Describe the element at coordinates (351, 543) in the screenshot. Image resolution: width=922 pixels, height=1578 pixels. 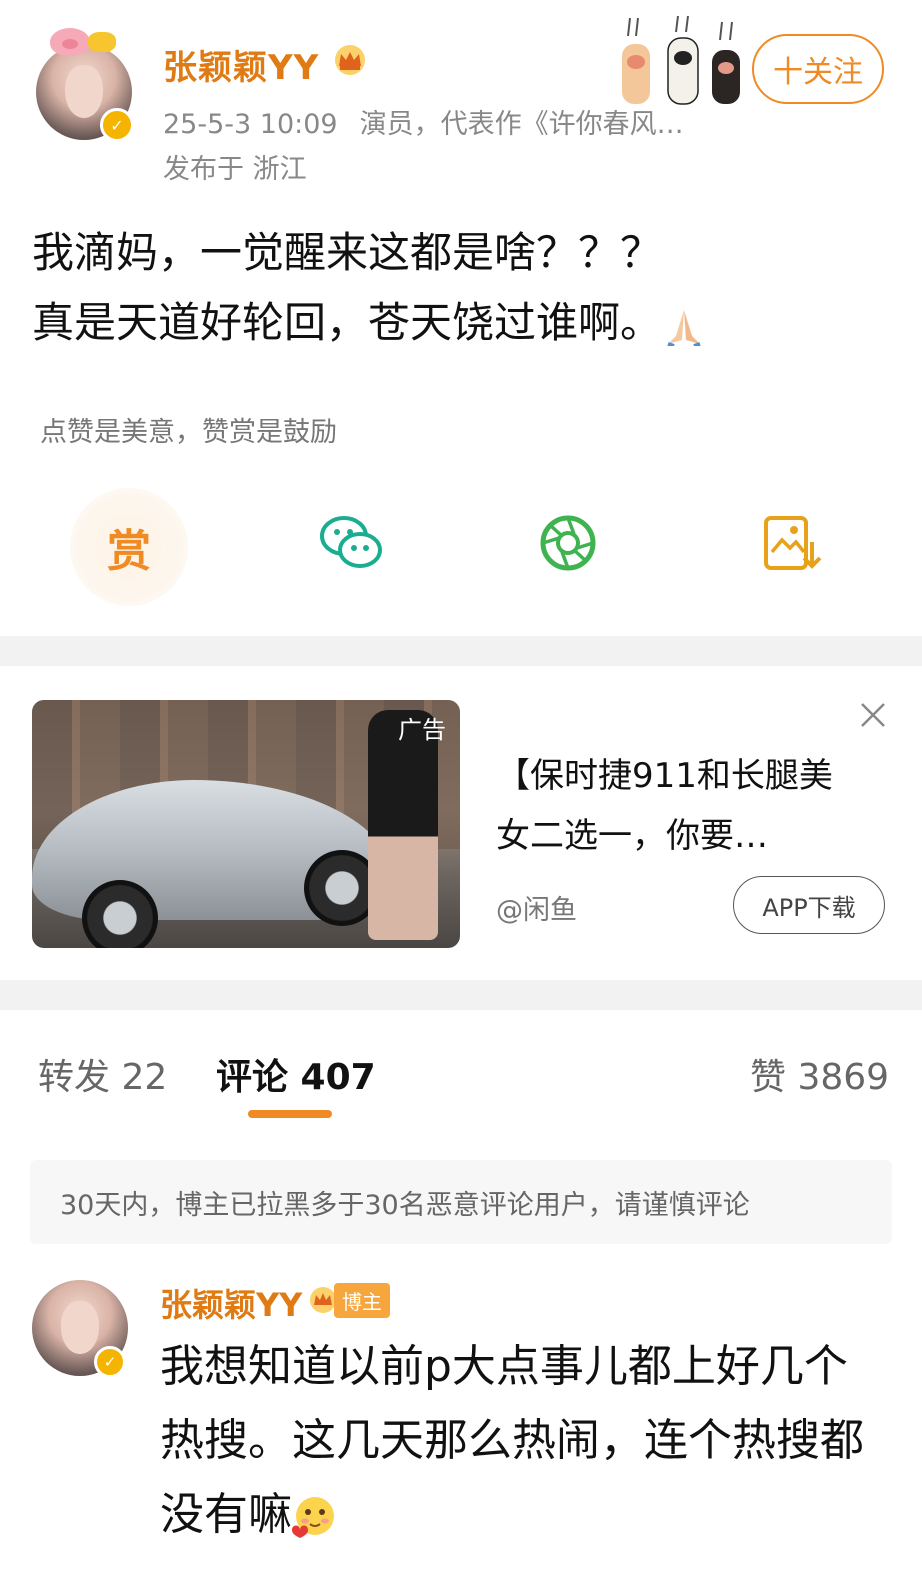
I see `wechat-icon` at that location.